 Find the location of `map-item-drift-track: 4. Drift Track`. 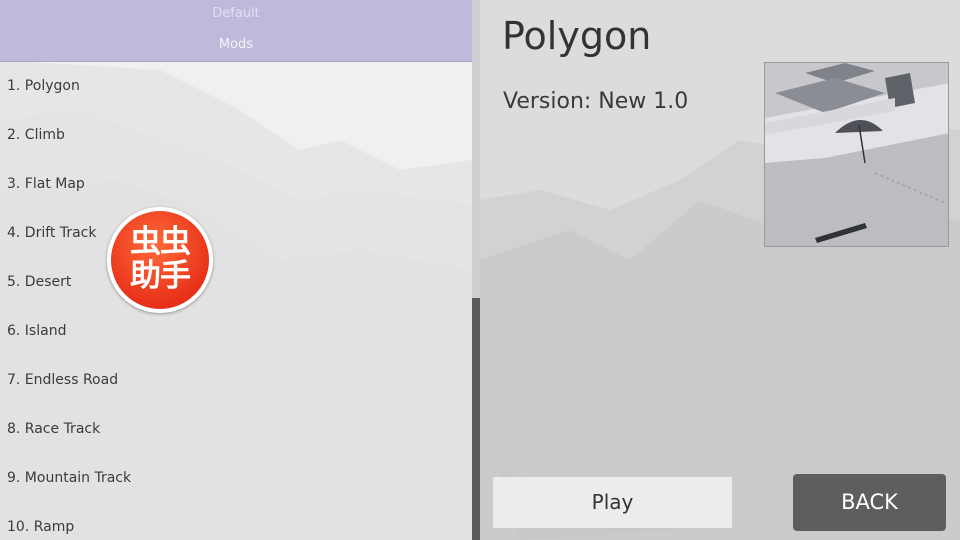

map-item-drift-track: 4. Drift Track is located at coordinates (236, 233).